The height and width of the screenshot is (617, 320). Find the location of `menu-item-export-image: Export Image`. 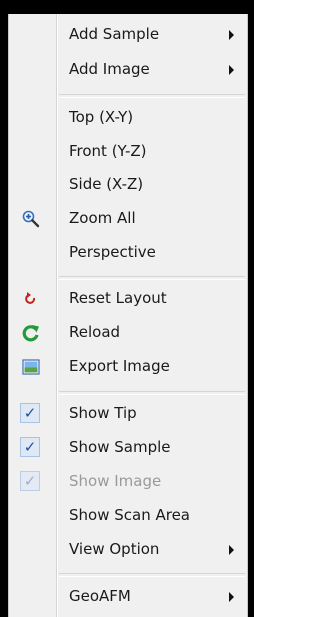

menu-item-export-image: Export Image is located at coordinates (128, 367).